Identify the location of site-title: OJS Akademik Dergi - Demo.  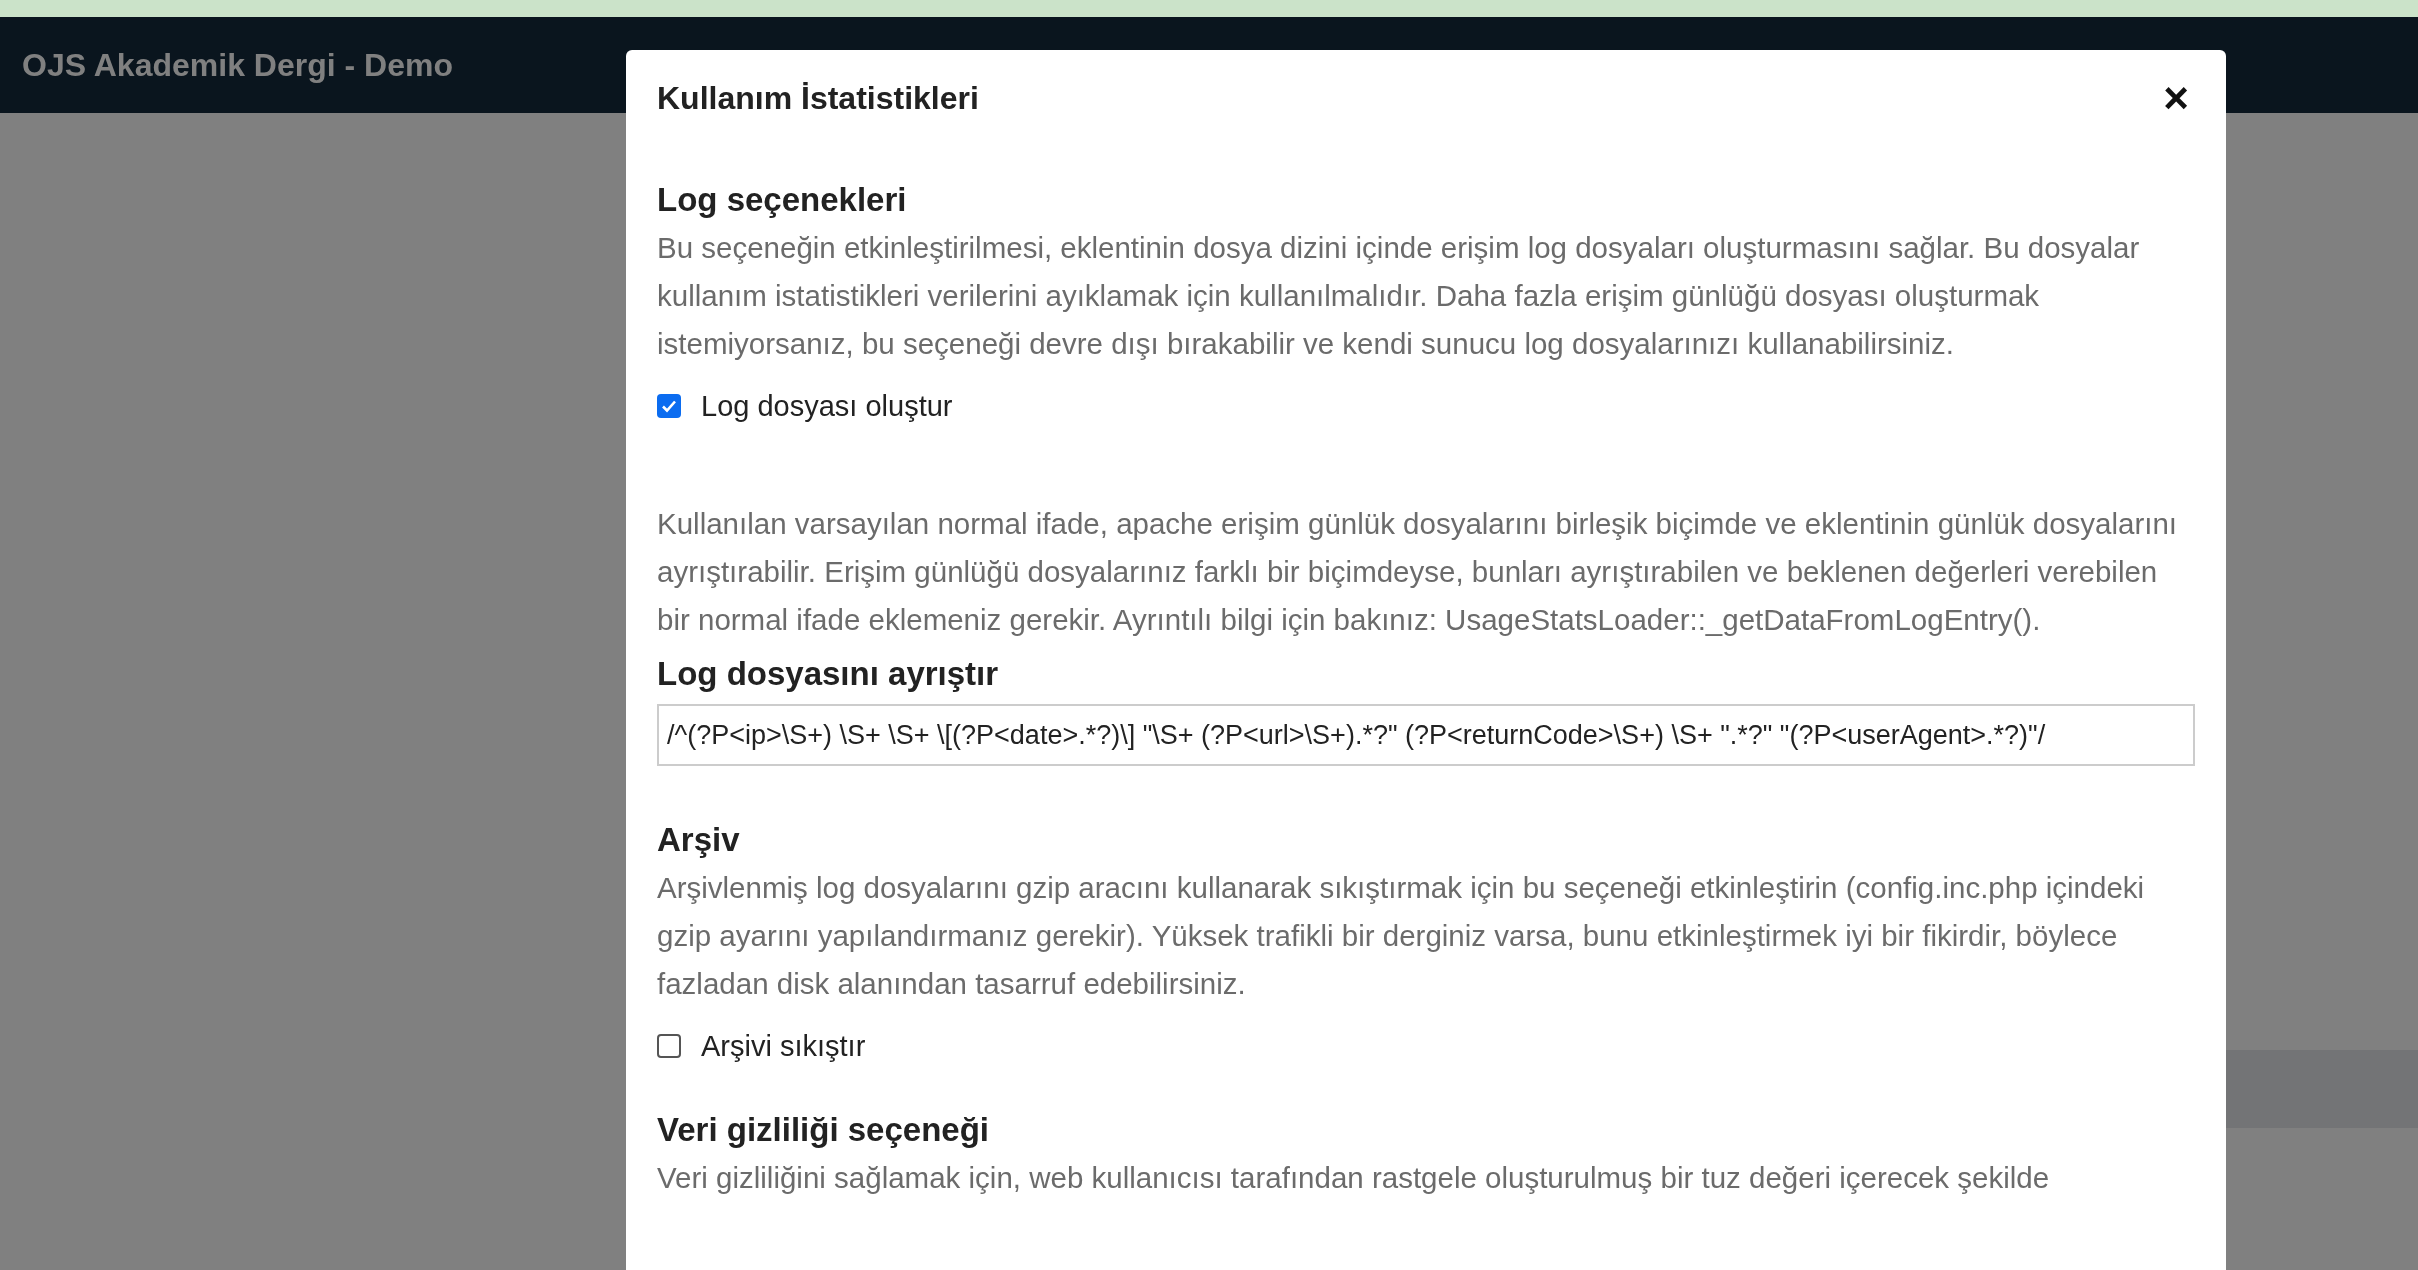
(237, 65).